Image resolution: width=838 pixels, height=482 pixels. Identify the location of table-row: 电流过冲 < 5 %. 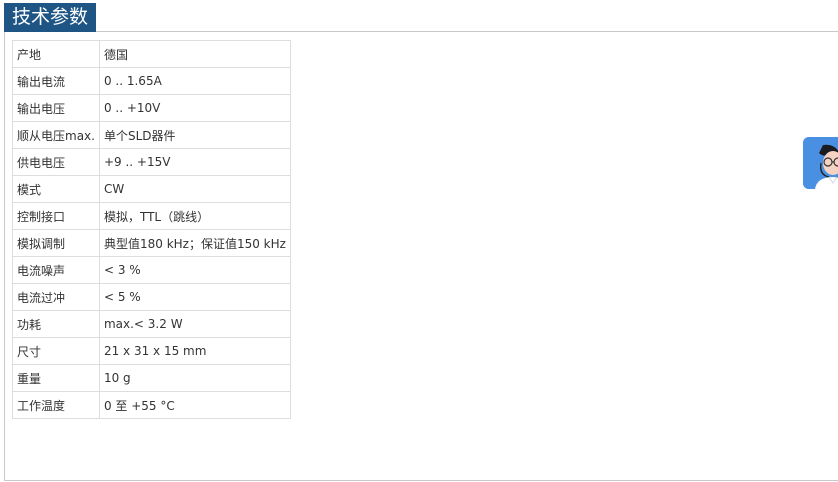
(151, 297).